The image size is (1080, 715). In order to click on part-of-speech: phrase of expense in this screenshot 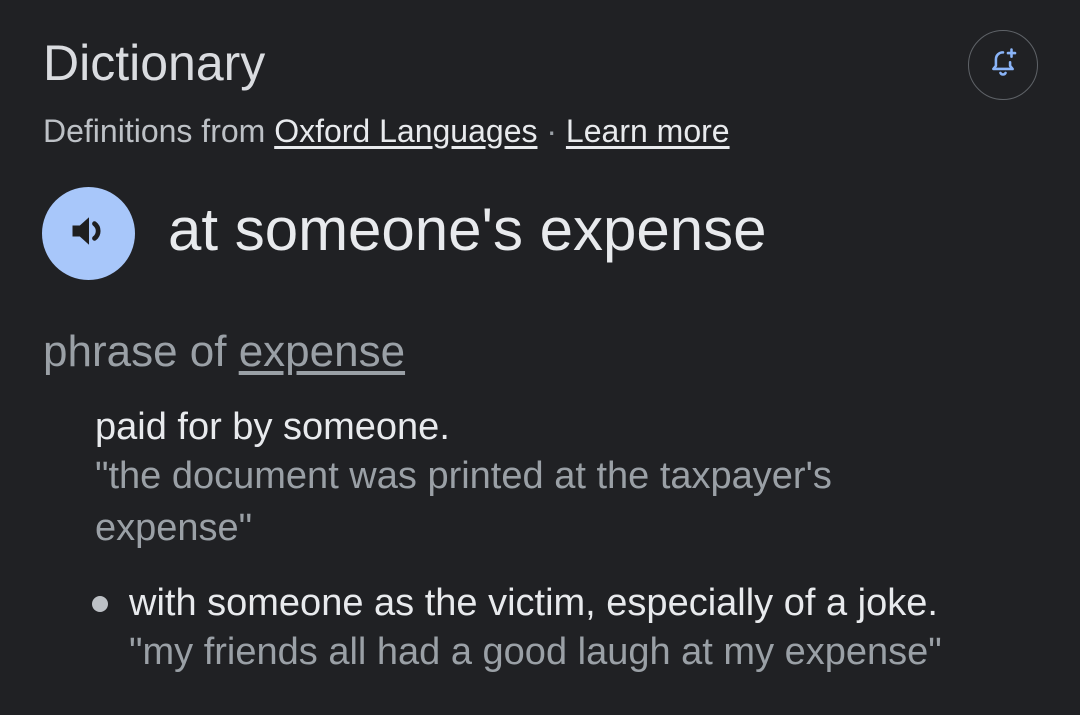, I will do `click(224, 352)`.